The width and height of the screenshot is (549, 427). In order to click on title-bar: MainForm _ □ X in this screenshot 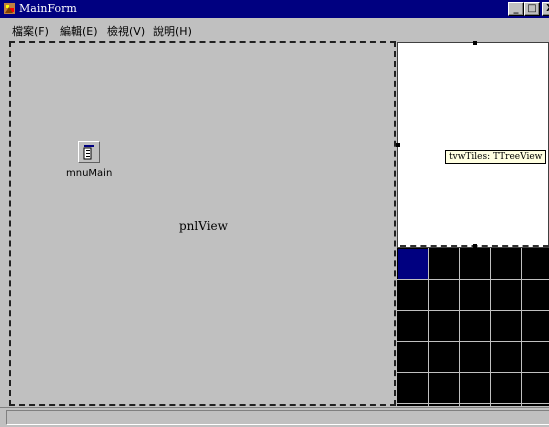, I will do `click(274, 9)`.